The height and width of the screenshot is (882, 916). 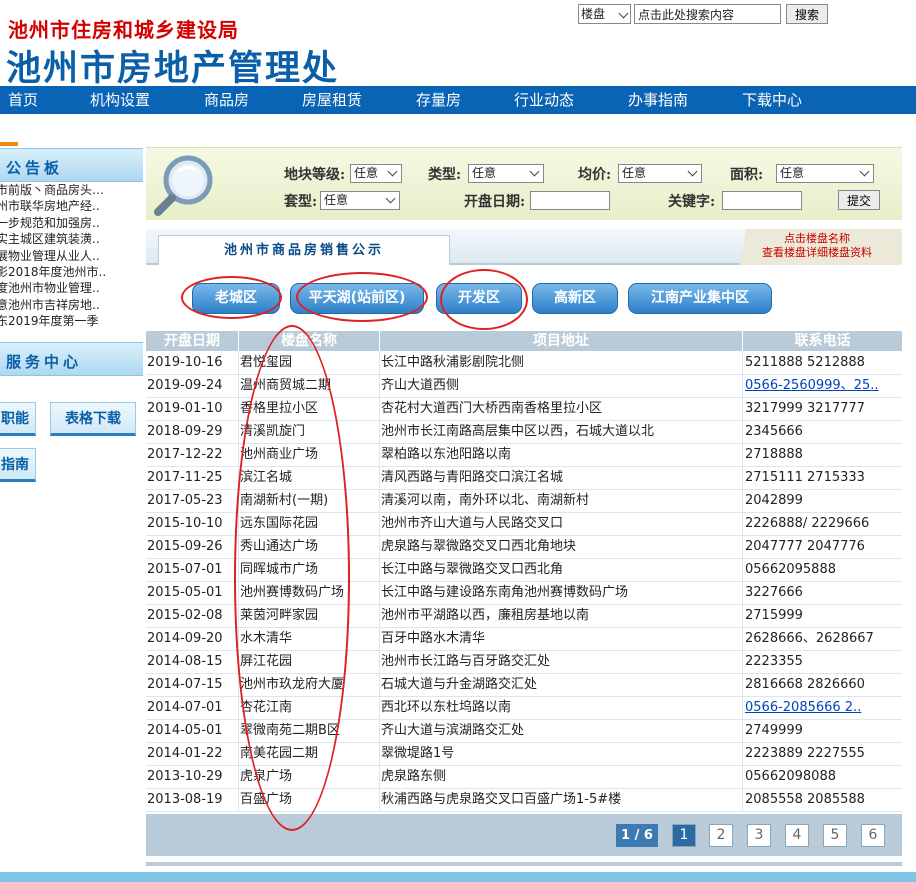 What do you see at coordinates (309, 570) in the screenshot?
I see `cell-name: 同晖城市广场` at bounding box center [309, 570].